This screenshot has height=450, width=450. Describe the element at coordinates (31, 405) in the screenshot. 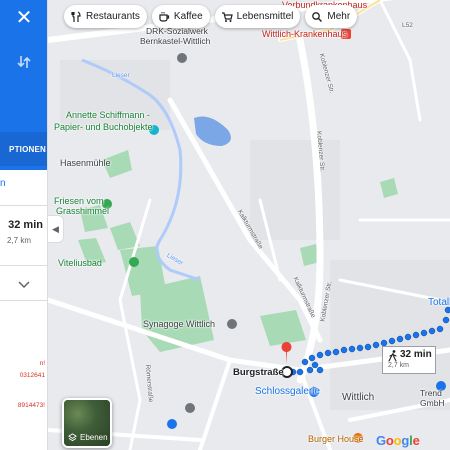

I see `panel-red-text: 8914473!` at that location.